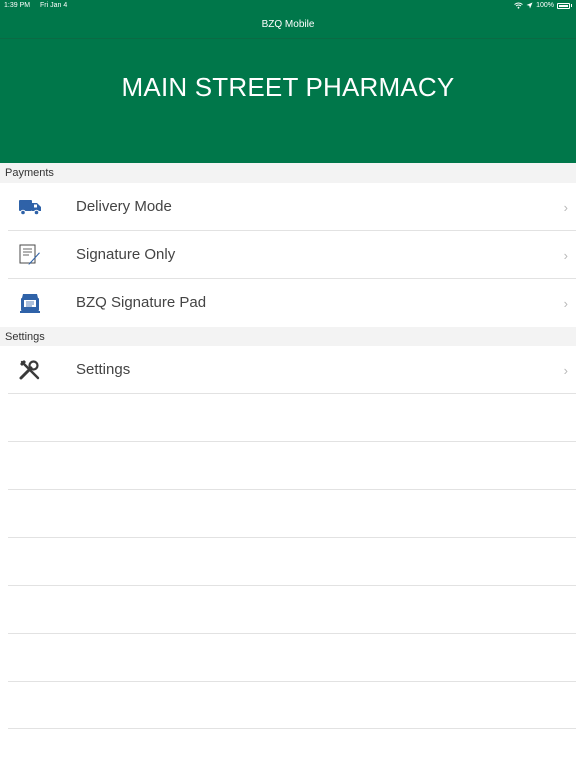 This screenshot has height=768, width=576. What do you see at coordinates (29, 254) in the screenshot?
I see `signature-icon` at bounding box center [29, 254].